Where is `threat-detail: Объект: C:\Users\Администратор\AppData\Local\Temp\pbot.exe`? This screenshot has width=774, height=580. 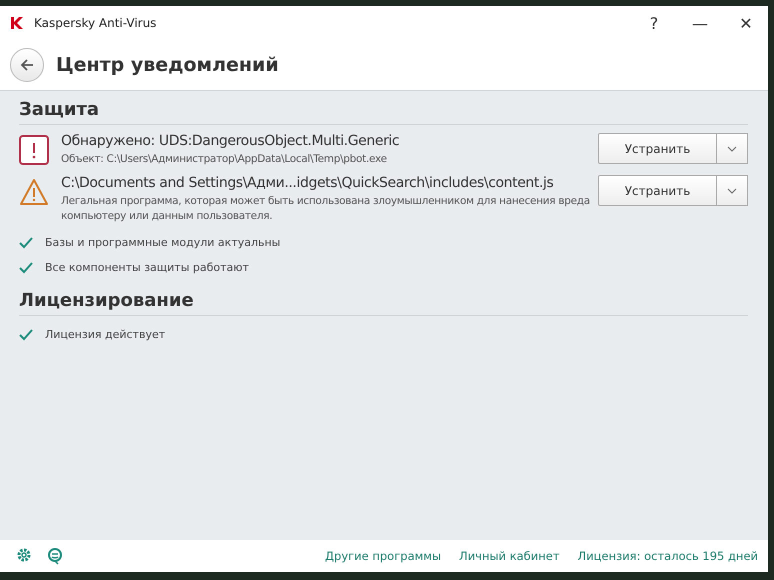 threat-detail: Объект: C:\Users\Администратор\AppData\Local\Temp\pbot.exe is located at coordinates (224, 159).